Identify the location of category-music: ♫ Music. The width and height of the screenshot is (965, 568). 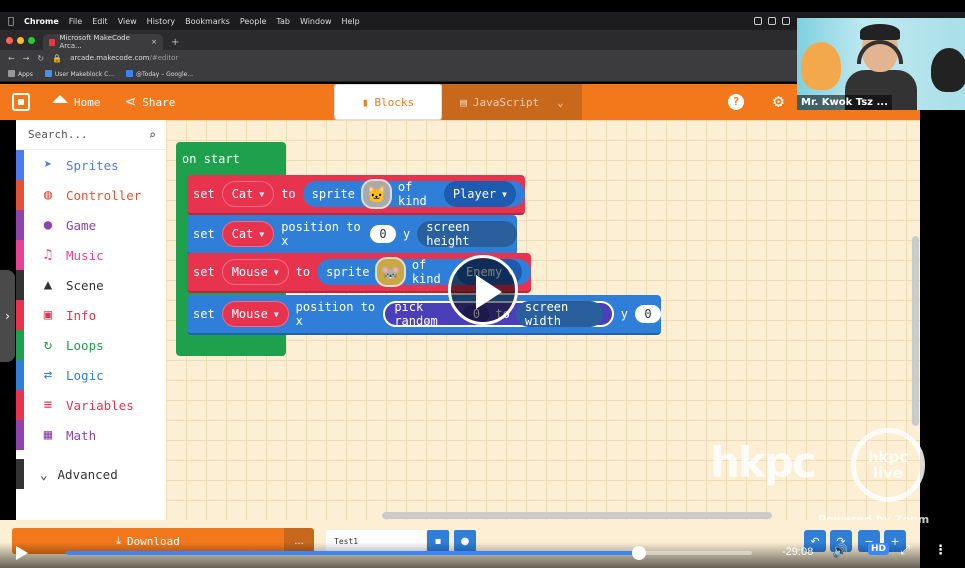
(91, 255).